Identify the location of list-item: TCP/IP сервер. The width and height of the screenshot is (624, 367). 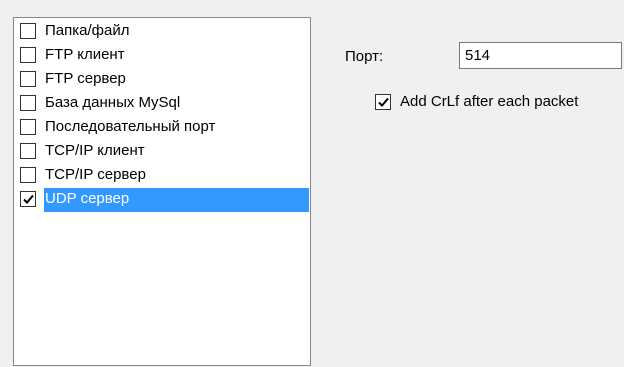
(162, 176).